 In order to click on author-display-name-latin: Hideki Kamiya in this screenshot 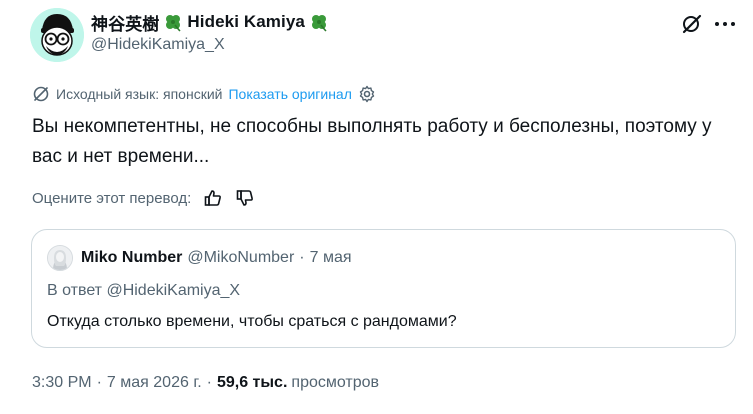, I will do `click(246, 22)`.